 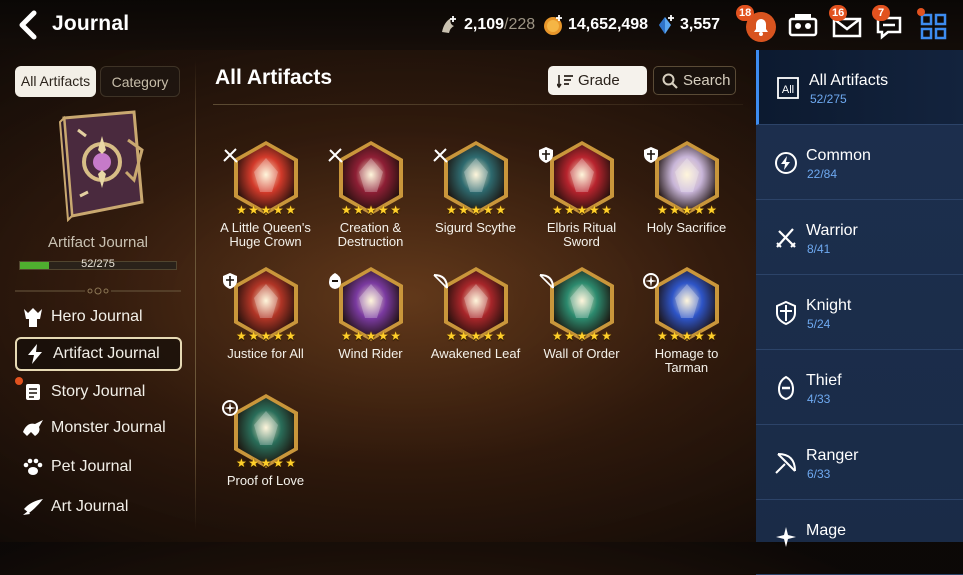 What do you see at coordinates (265, 453) in the screenshot?
I see `artifact-card: ★ ★ ★ ★ ★ Proof of Love` at bounding box center [265, 453].